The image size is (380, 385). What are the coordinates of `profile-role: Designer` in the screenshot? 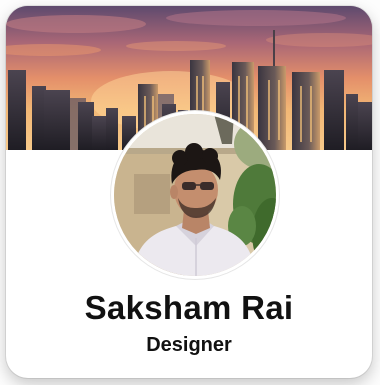 It's located at (189, 345).